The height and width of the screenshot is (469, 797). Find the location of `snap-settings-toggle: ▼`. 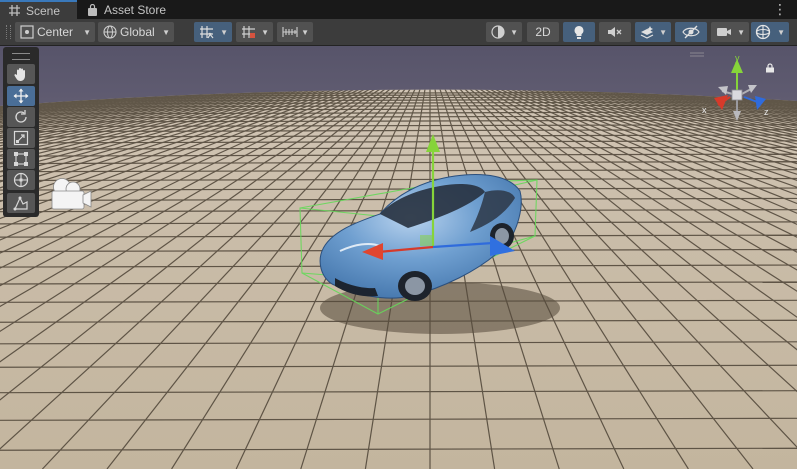

snap-settings-toggle: ▼ is located at coordinates (295, 32).